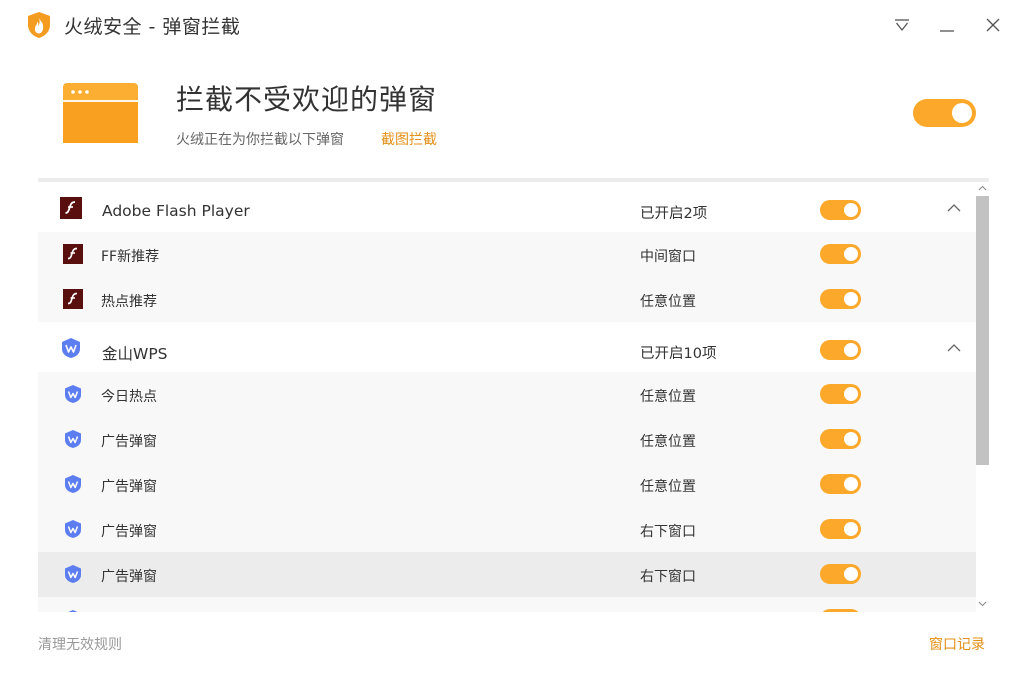 The image size is (1027, 675). I want to click on rule-row: 今日热点 任意位置, so click(507, 394).